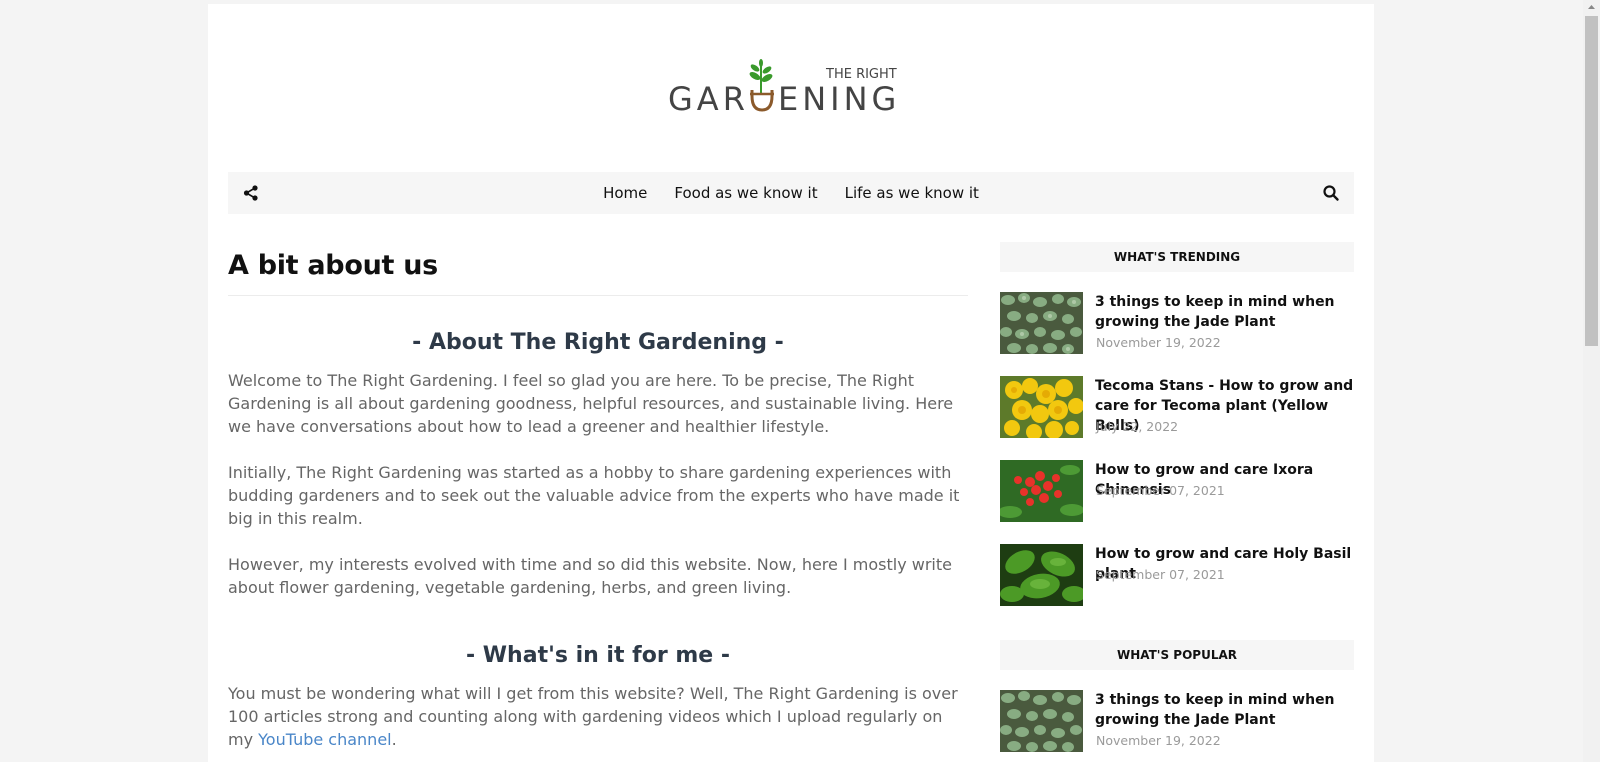 The image size is (1600, 762). I want to click on logo-graphic: THE RIGHT GAR ENING, so click(784, 88).